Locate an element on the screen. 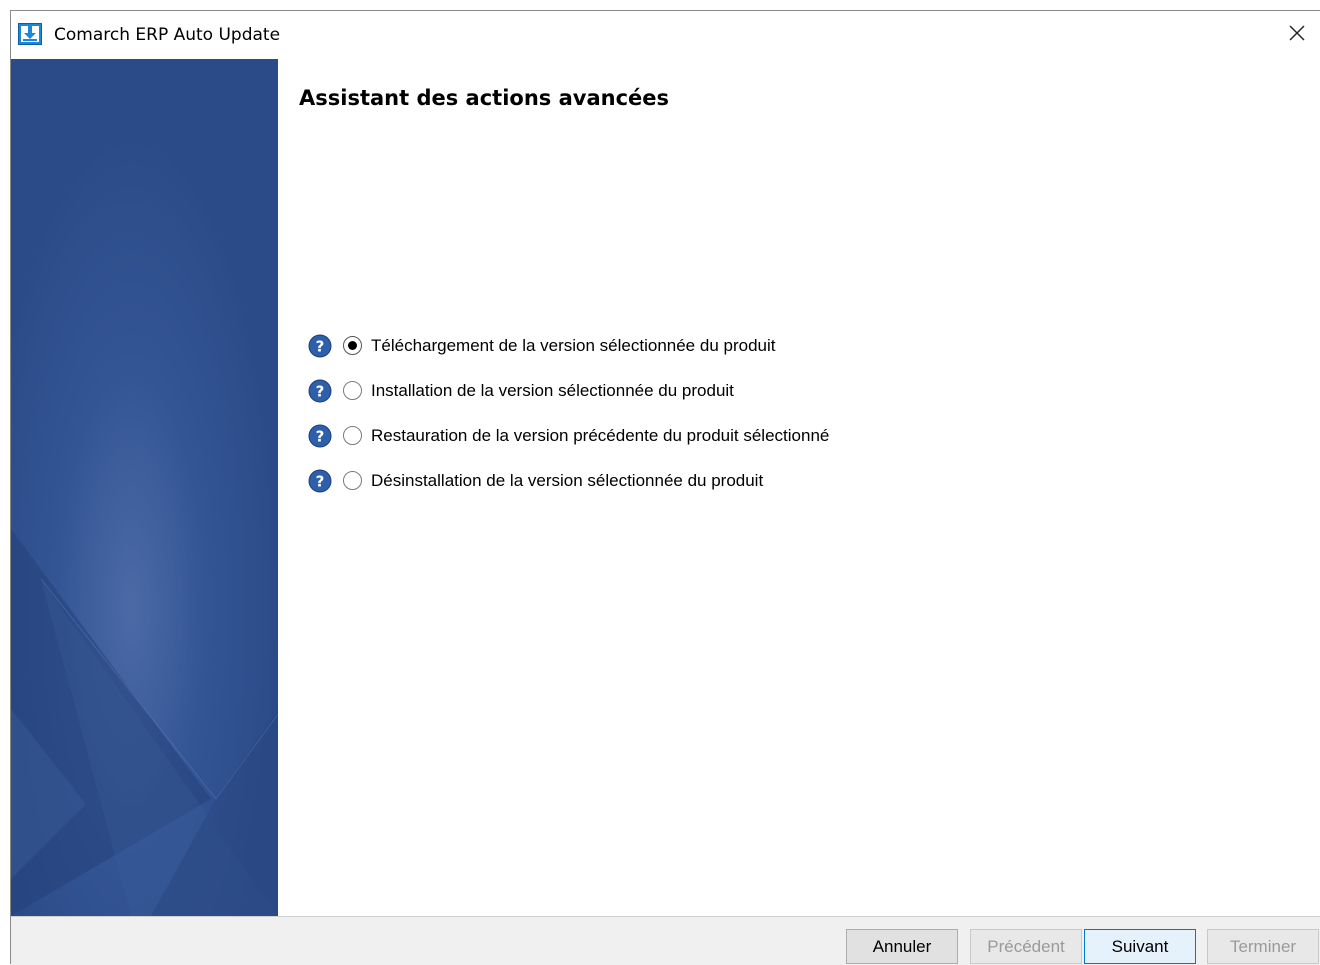 The width and height of the screenshot is (1320, 965). close-icon is located at coordinates (1297, 35).